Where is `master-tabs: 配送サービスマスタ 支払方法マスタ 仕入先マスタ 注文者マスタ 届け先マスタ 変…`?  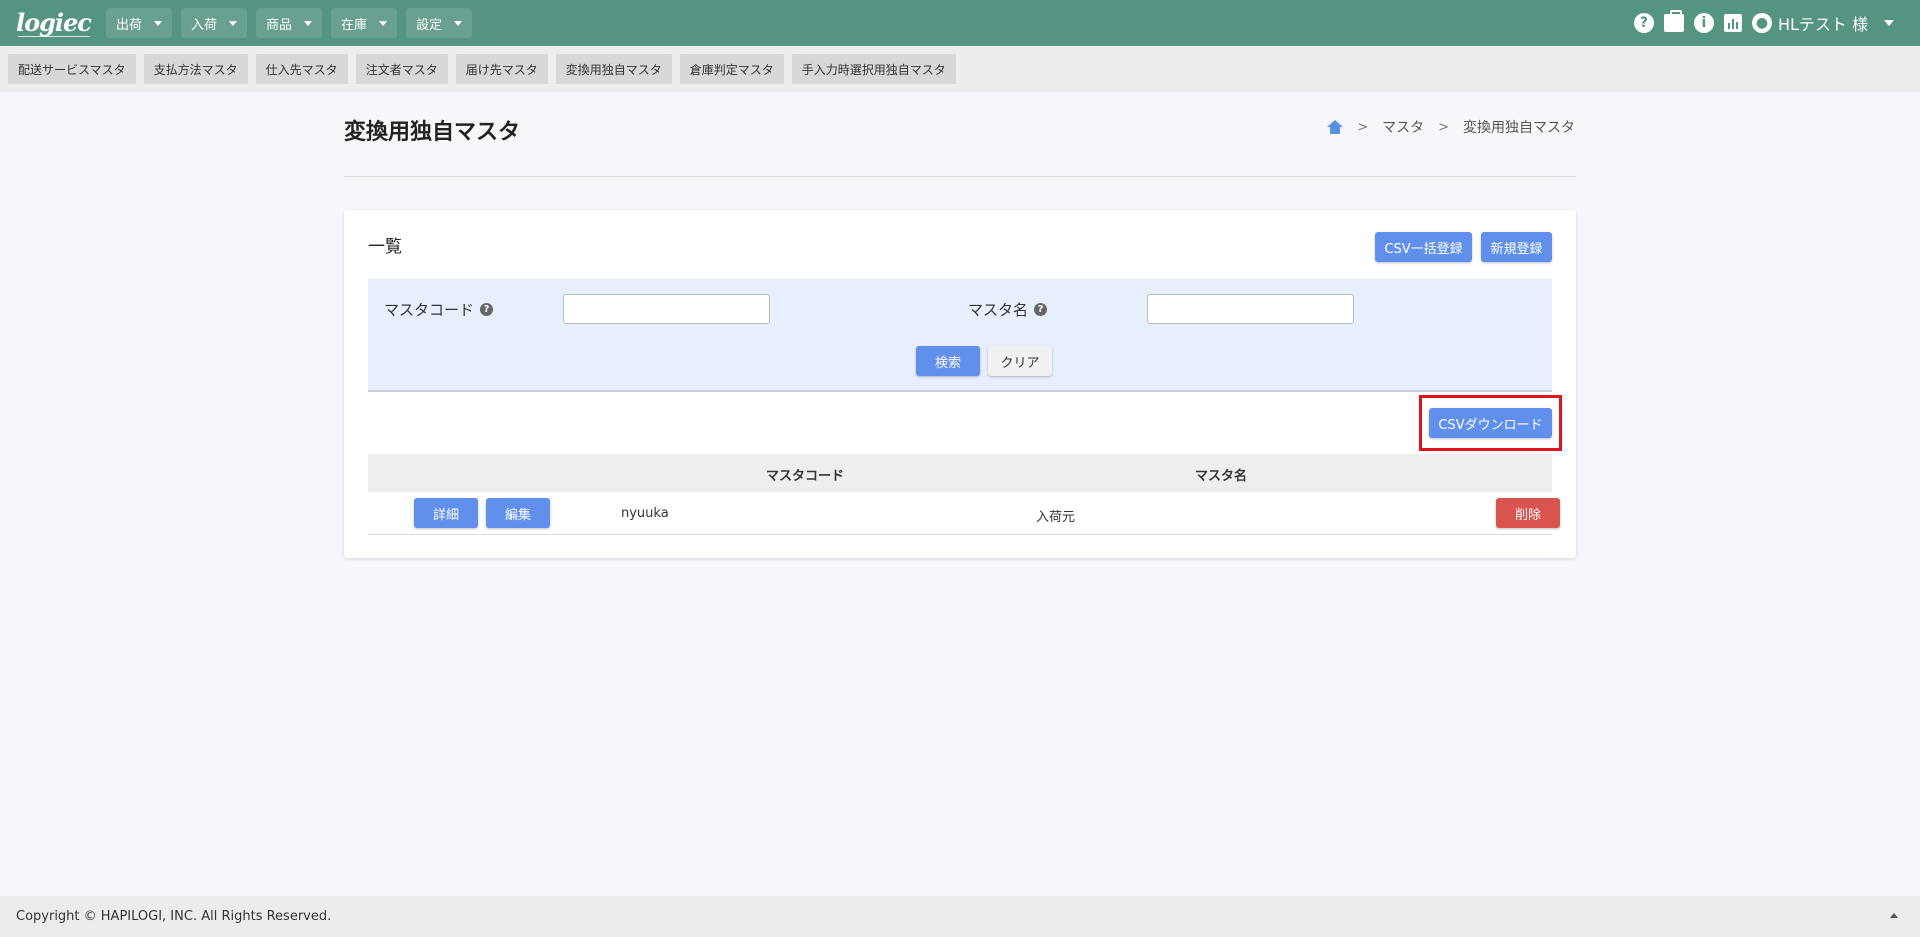 master-tabs: 配送サービスマスタ 支払方法マスタ 仕入先マスタ 注文者マスタ 届け先マスタ 変… is located at coordinates (960, 69).